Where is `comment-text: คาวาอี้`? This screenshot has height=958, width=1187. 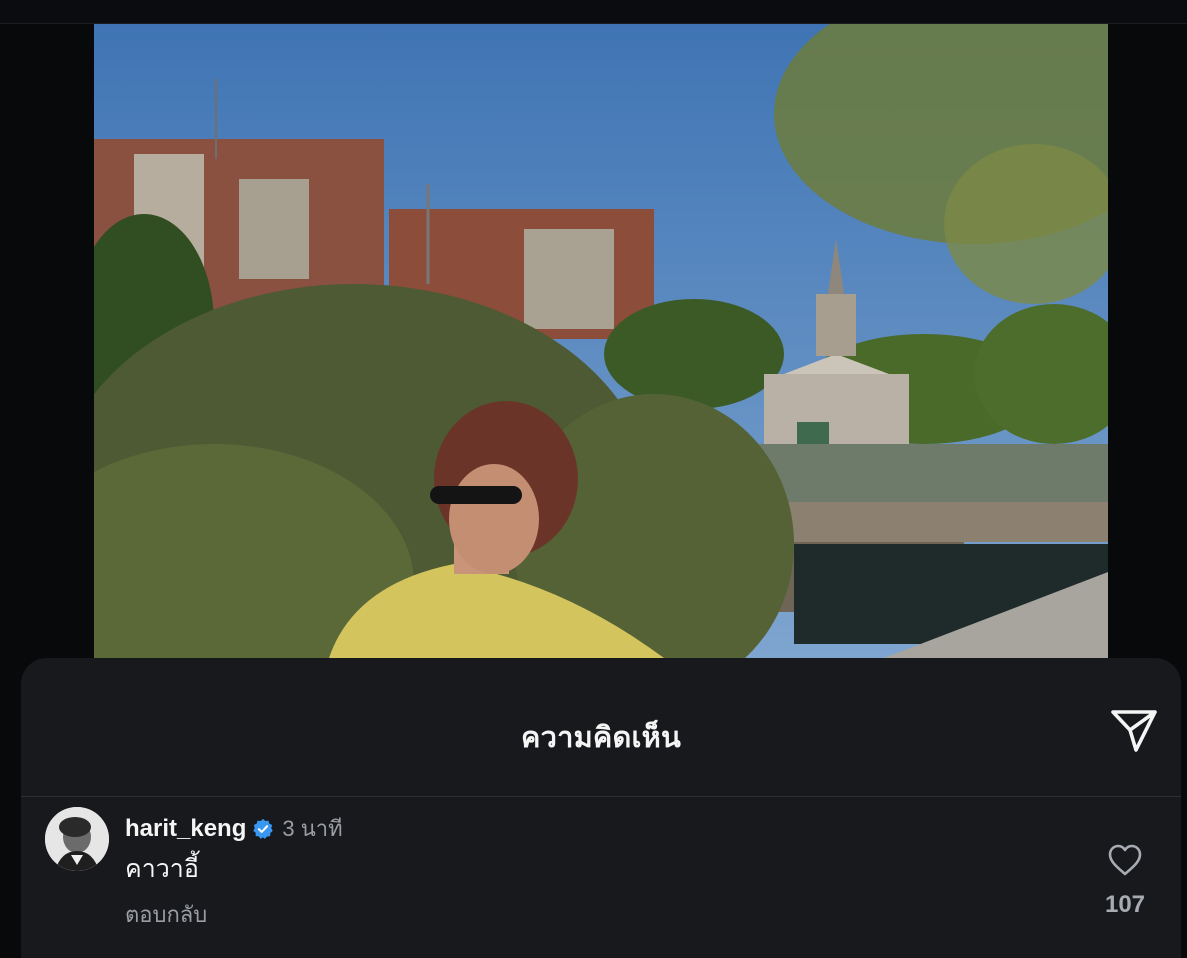
comment-text: คาวาอี้ is located at coordinates (162, 869).